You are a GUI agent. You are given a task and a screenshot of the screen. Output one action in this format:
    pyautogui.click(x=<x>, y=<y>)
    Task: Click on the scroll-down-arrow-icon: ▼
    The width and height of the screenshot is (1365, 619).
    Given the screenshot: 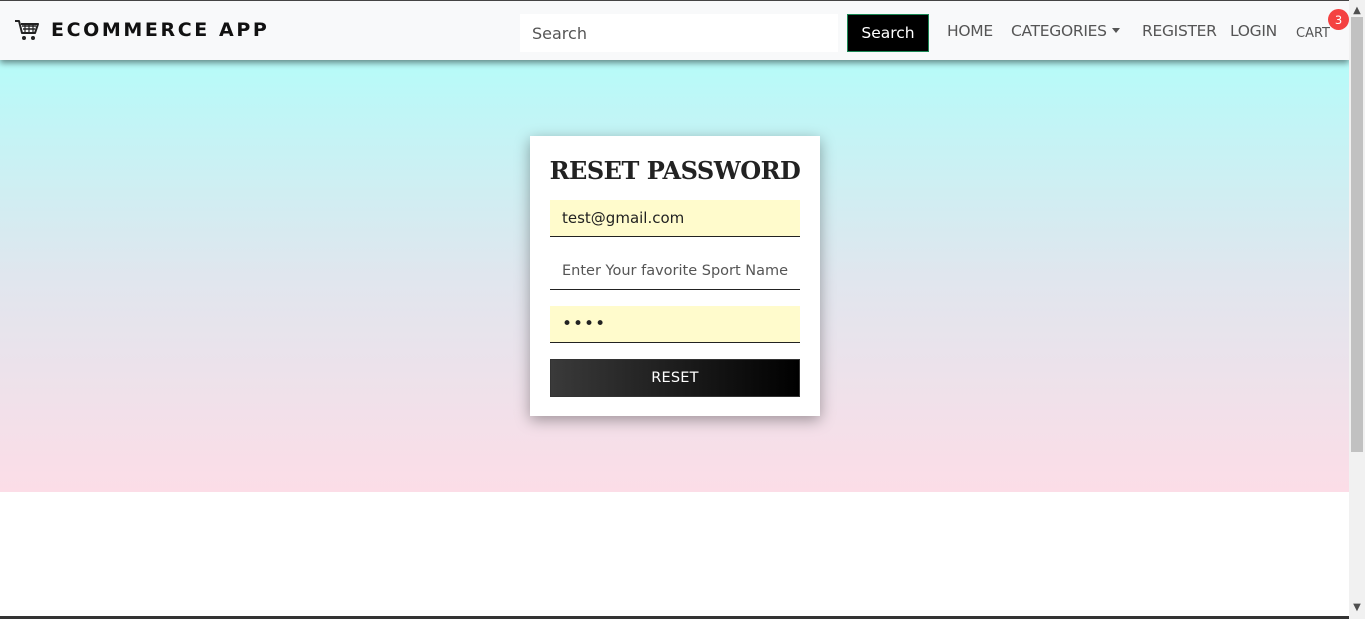 What is the action you would take?
    pyautogui.click(x=1357, y=607)
    